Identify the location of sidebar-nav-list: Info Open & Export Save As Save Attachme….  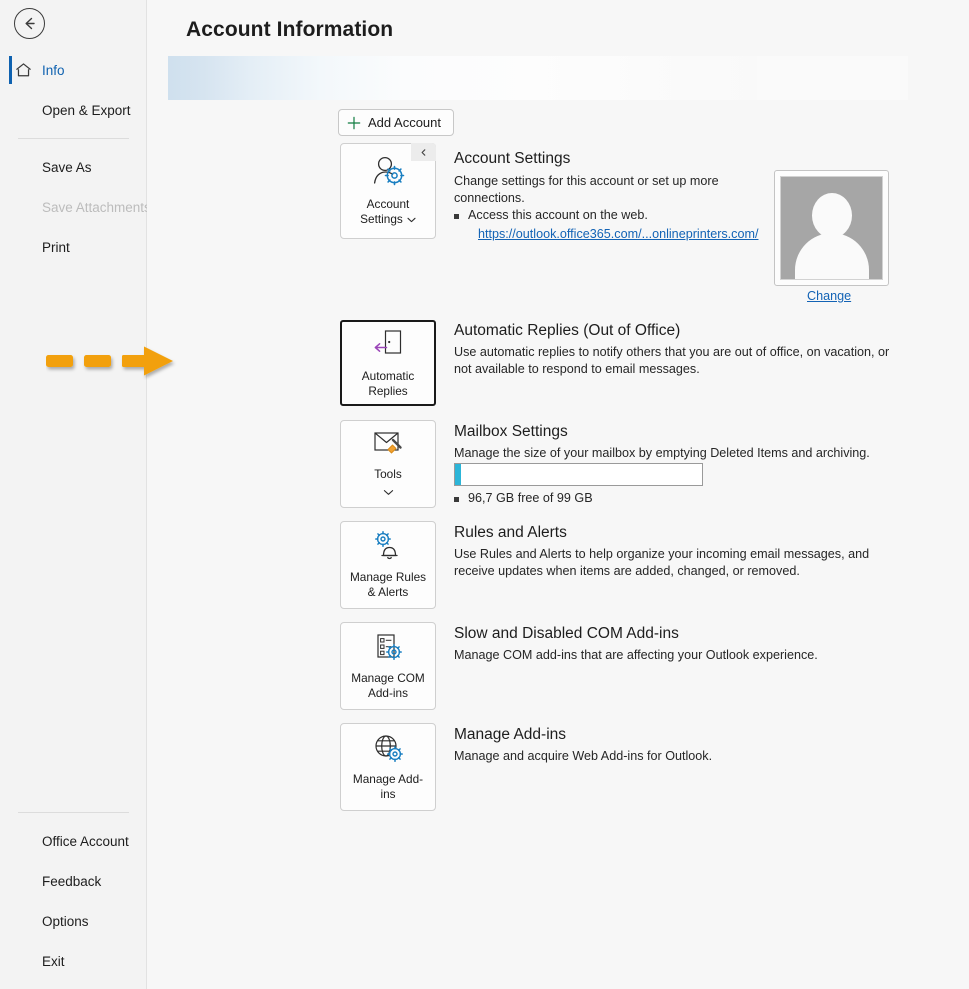
(75, 158).